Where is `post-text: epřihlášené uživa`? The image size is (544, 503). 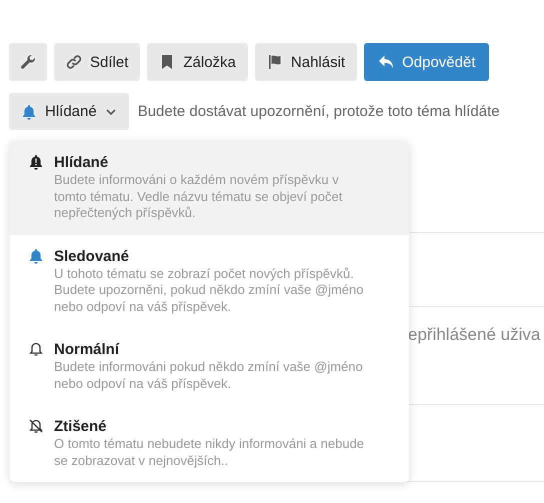 post-text: epřihlášené uživa is located at coordinates (474, 335).